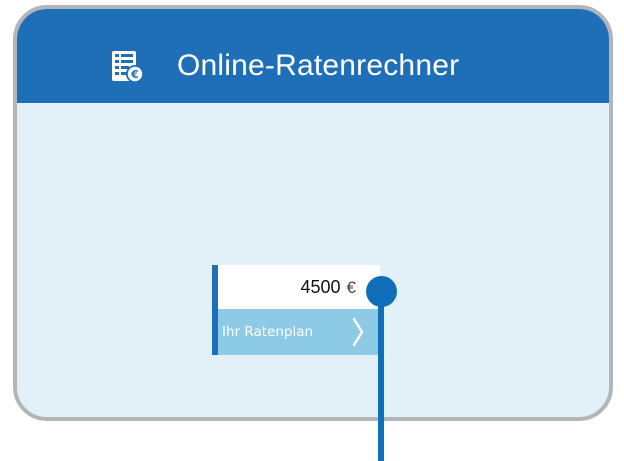  I want to click on pointer-line, so click(381, 377).